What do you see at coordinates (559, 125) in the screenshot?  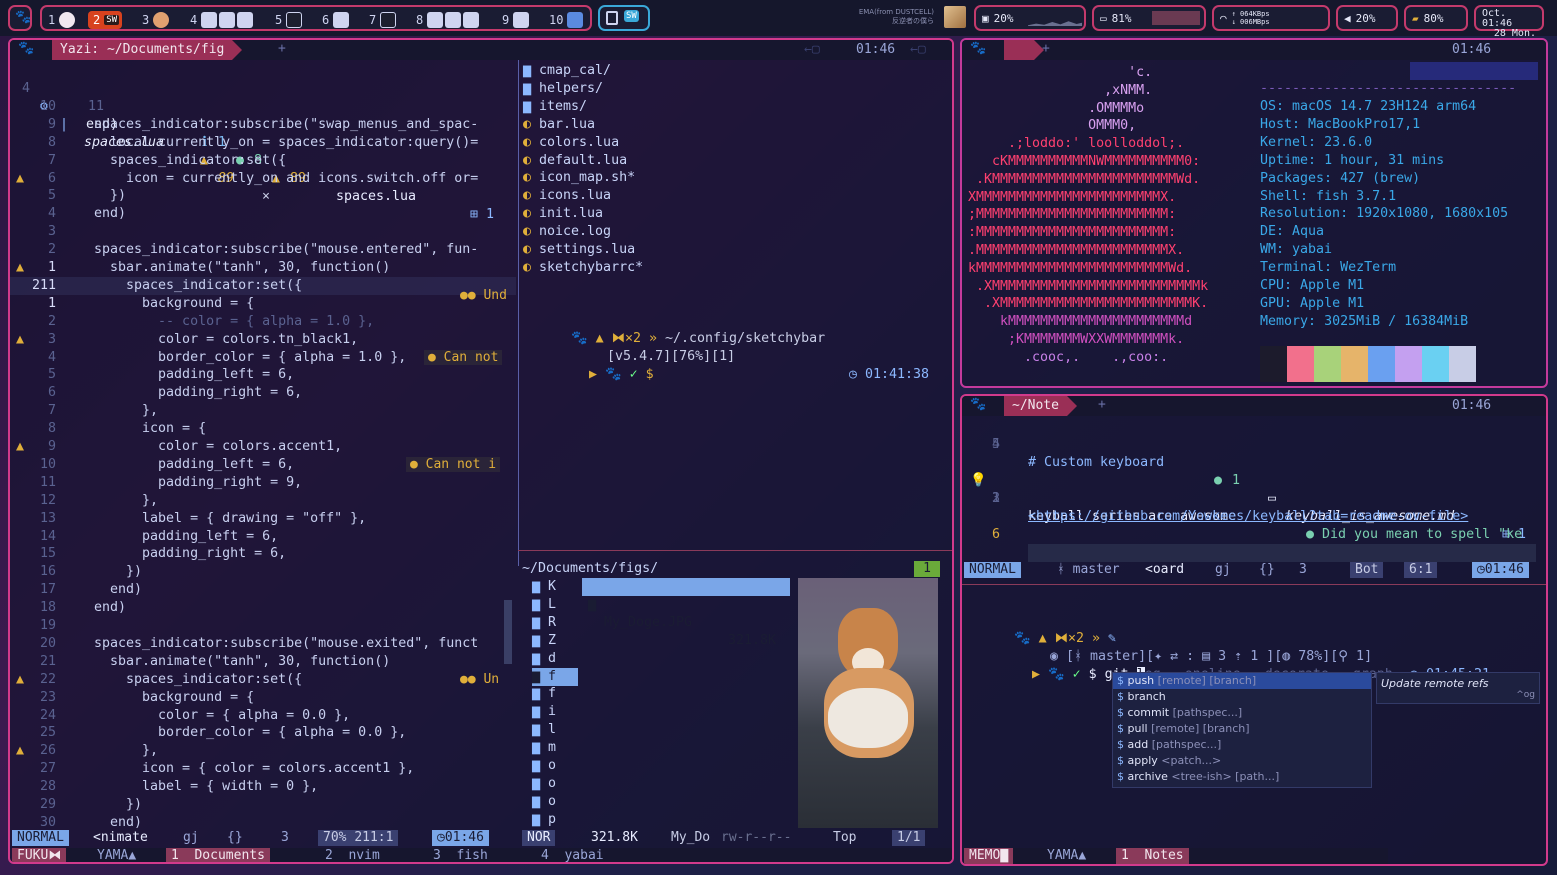 I see `file-entry: ◐ bar.lua` at bounding box center [559, 125].